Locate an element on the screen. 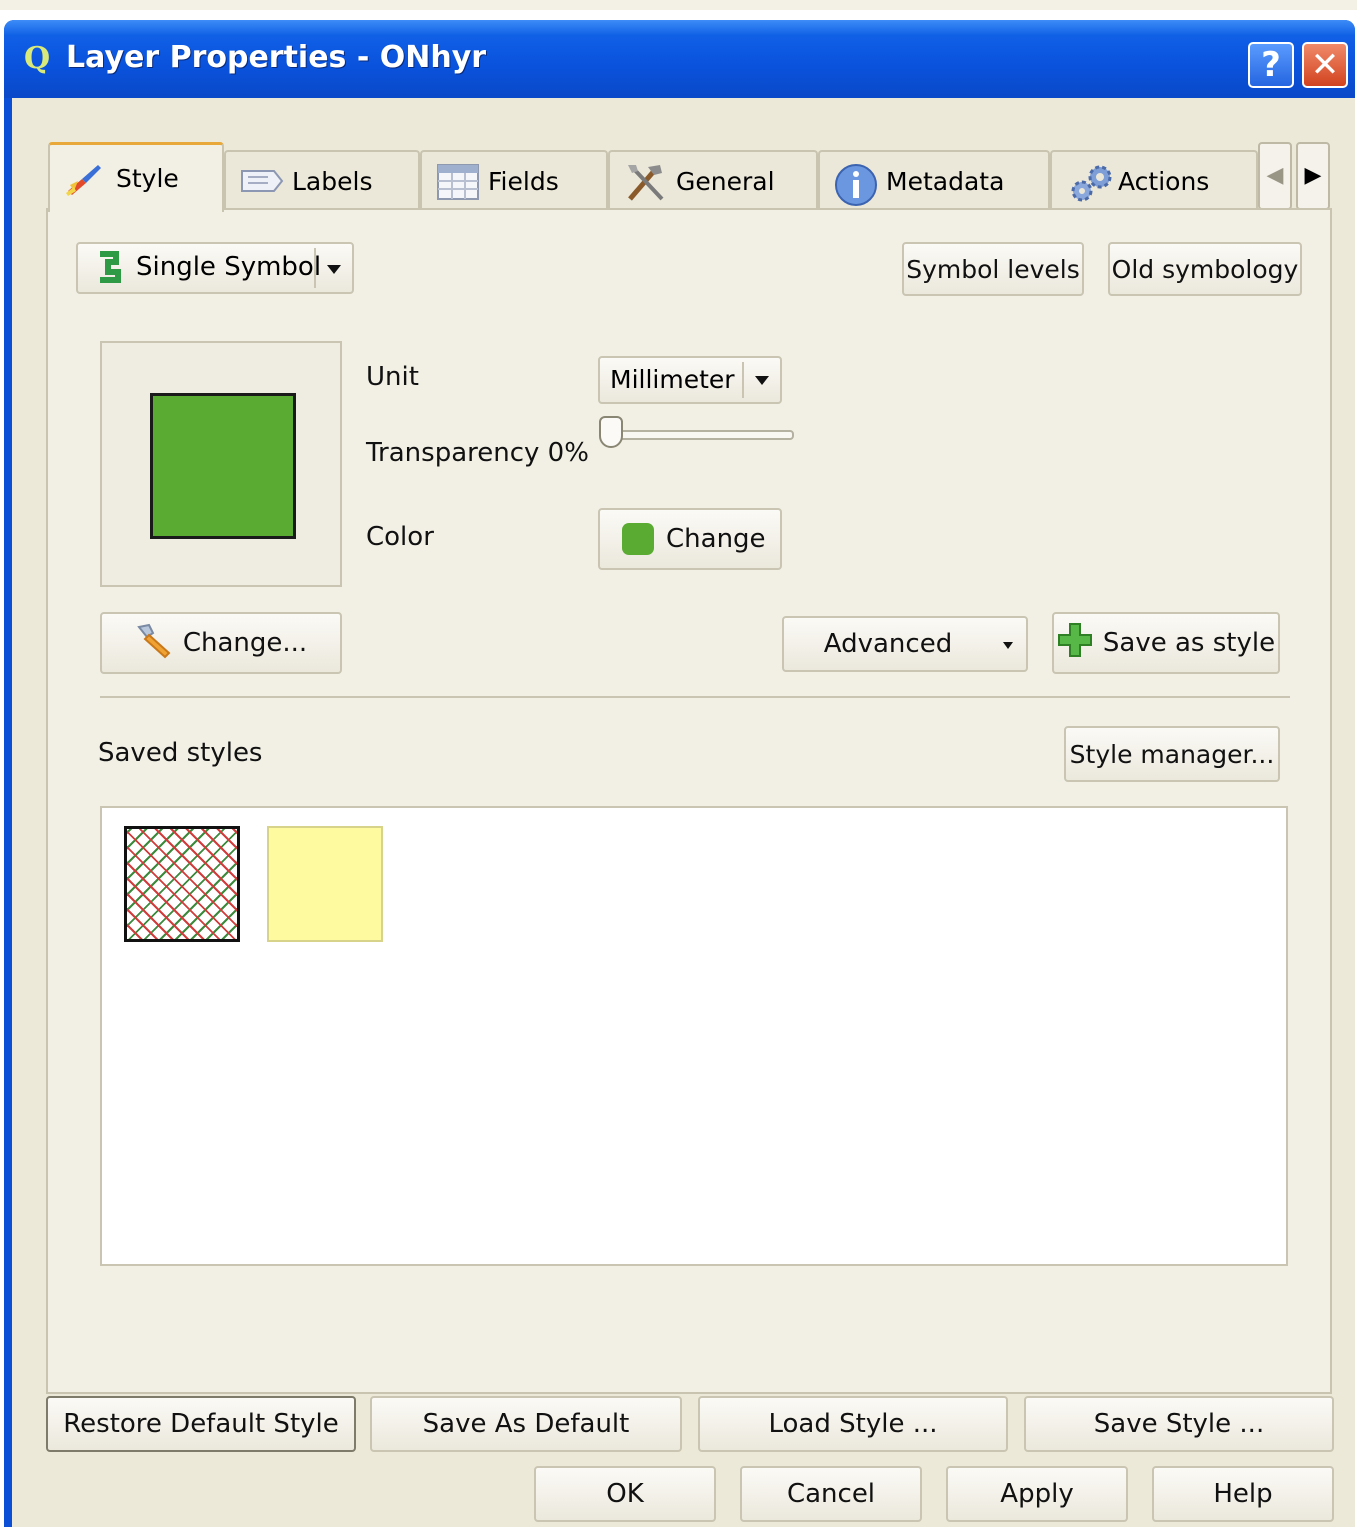  tab-labels: Labels is located at coordinates (322, 180).